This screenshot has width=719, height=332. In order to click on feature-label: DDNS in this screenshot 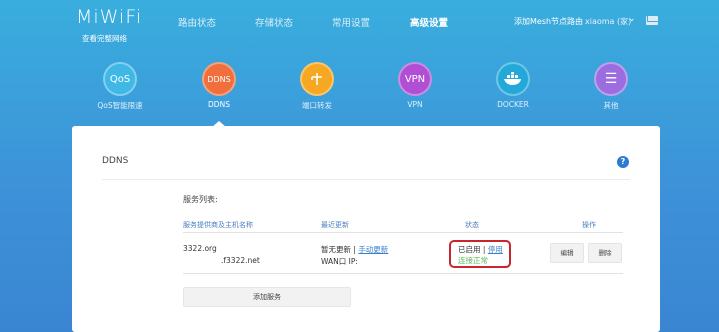, I will do `click(219, 104)`.